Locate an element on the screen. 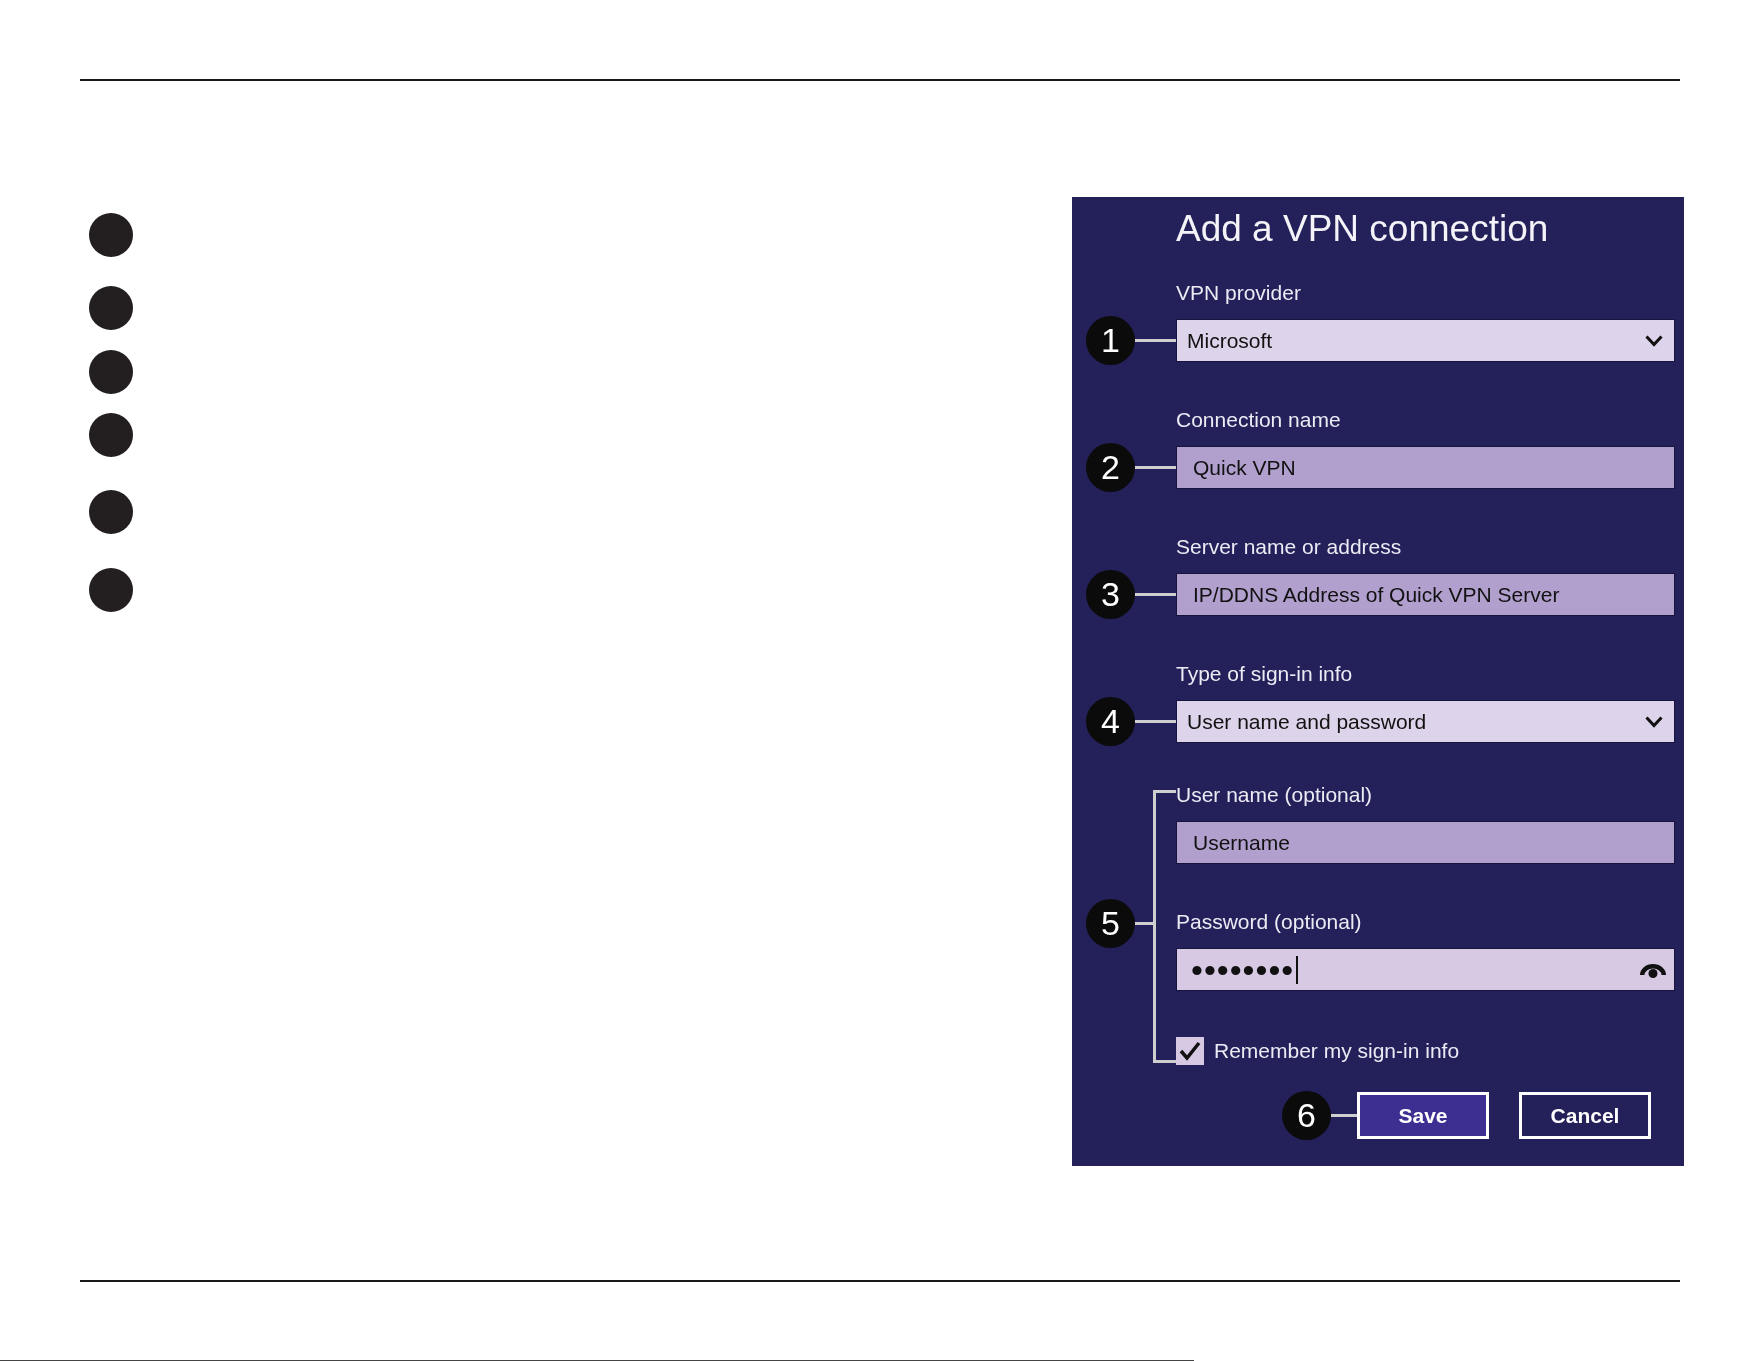  field-label: User name (optional) is located at coordinates (1275, 795).